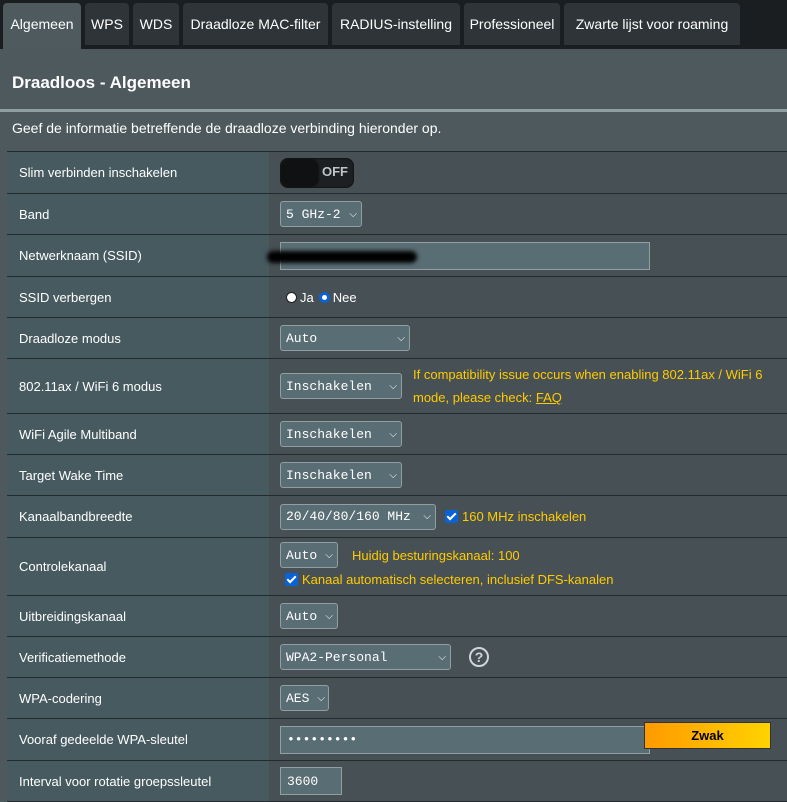  Describe the element at coordinates (337, 657) in the screenshot. I see `auth-method-value: WPA2-Personal` at that location.